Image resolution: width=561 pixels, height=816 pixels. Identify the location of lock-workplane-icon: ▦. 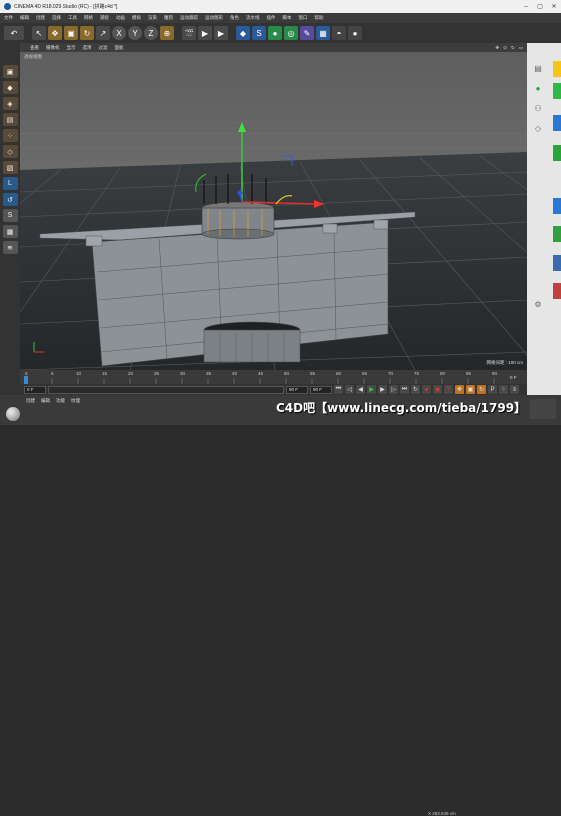
(10, 231).